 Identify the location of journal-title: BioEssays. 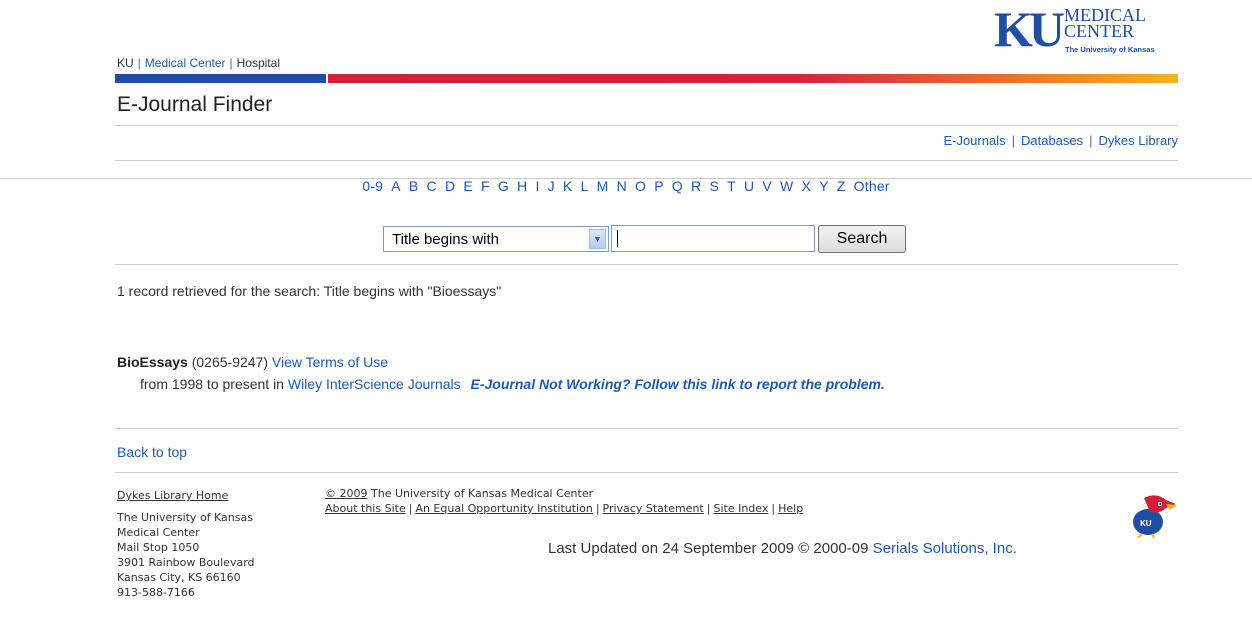
(152, 362).